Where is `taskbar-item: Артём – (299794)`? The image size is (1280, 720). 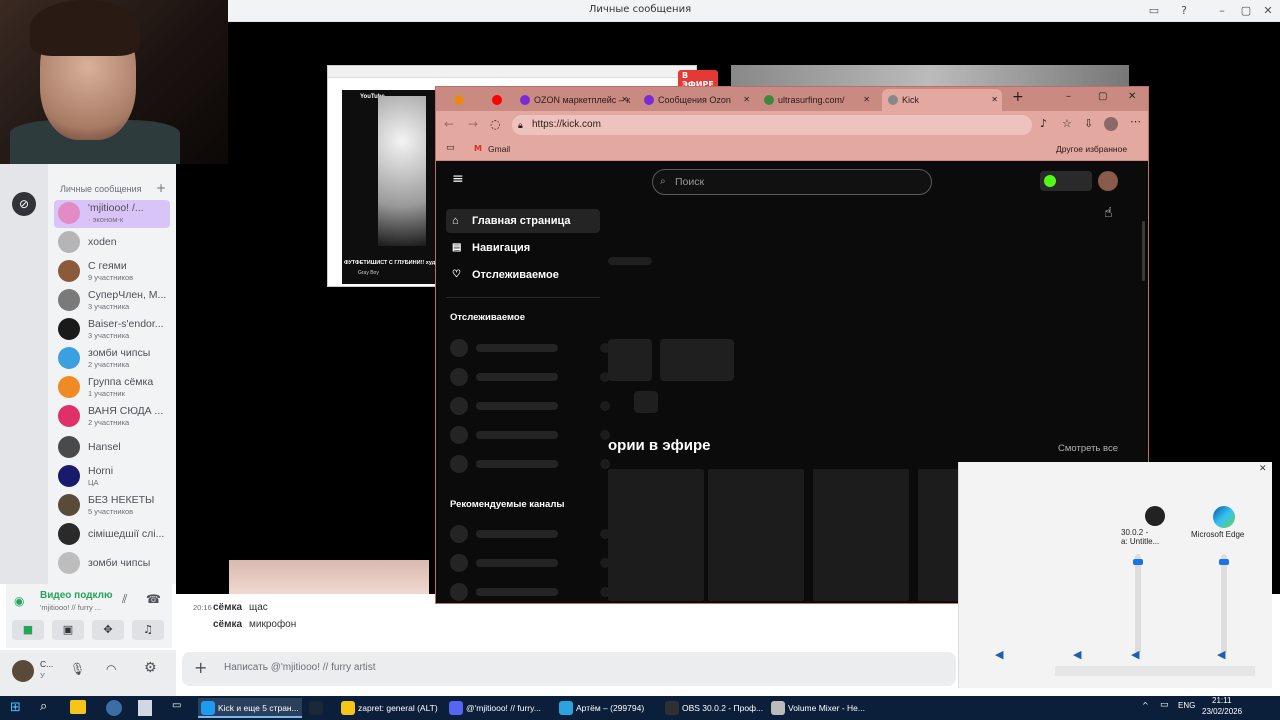 taskbar-item: Артём – (299794) is located at coordinates (608, 708).